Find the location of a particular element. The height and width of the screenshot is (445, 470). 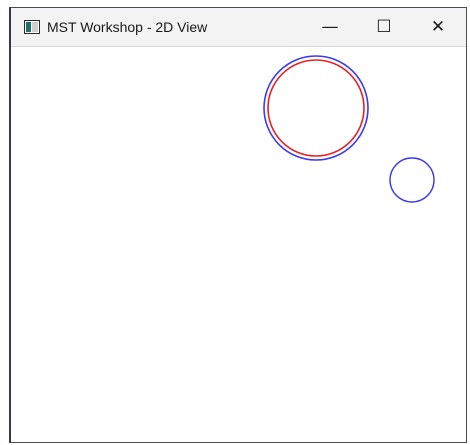

close-button: ✕ is located at coordinates (438, 27).